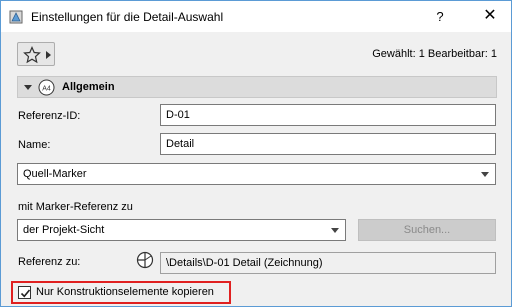 Image resolution: width=512 pixels, height=307 pixels. What do you see at coordinates (49, 116) in the screenshot?
I see `referenz-id-label: Referenz-ID:` at bounding box center [49, 116].